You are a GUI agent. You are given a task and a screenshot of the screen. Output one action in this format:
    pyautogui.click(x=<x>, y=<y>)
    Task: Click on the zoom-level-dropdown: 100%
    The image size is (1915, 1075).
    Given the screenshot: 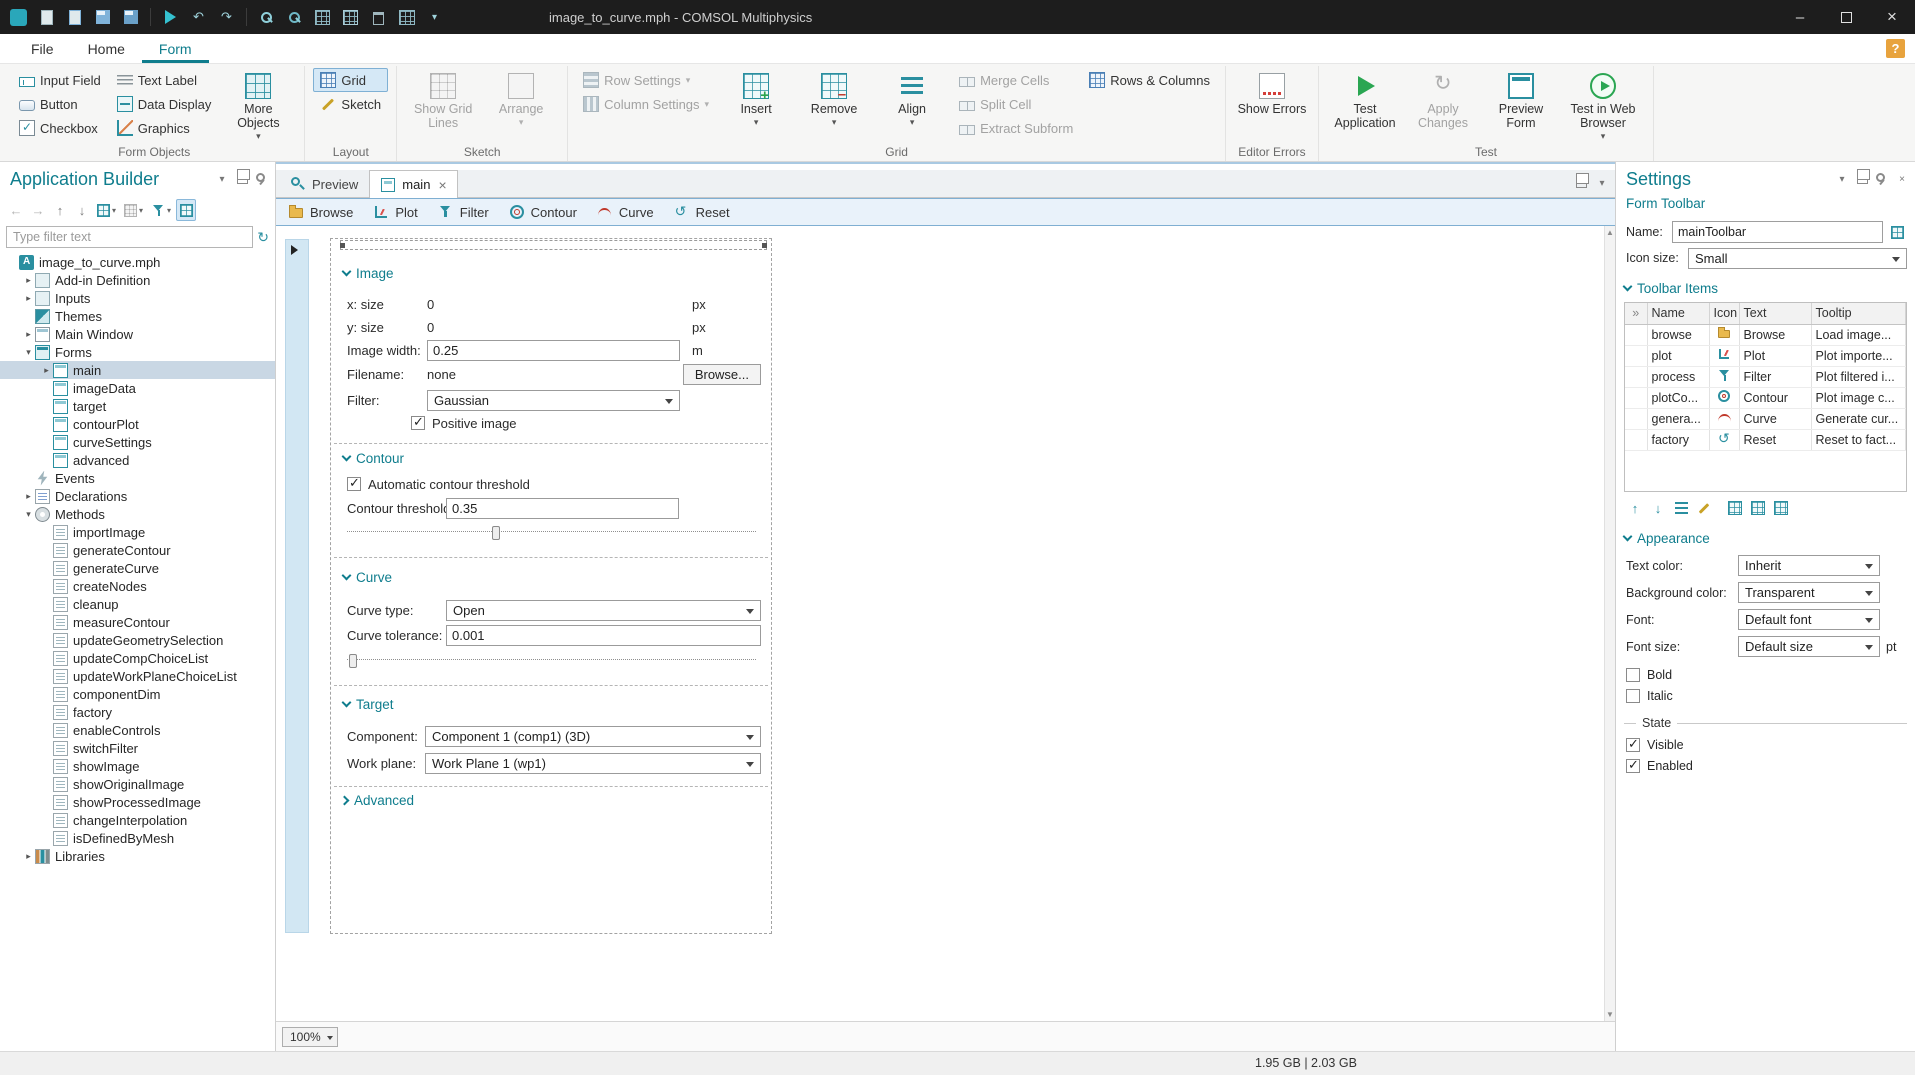 What is the action you would take?
    pyautogui.click(x=310, y=1036)
    